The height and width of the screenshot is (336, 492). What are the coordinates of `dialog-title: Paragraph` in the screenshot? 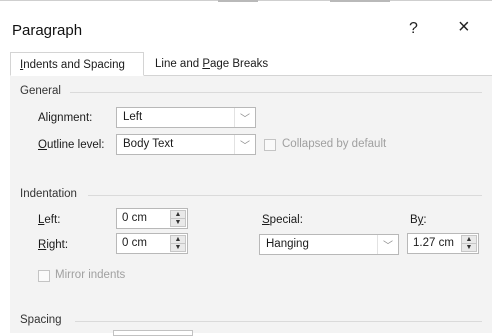 It's located at (47, 30).